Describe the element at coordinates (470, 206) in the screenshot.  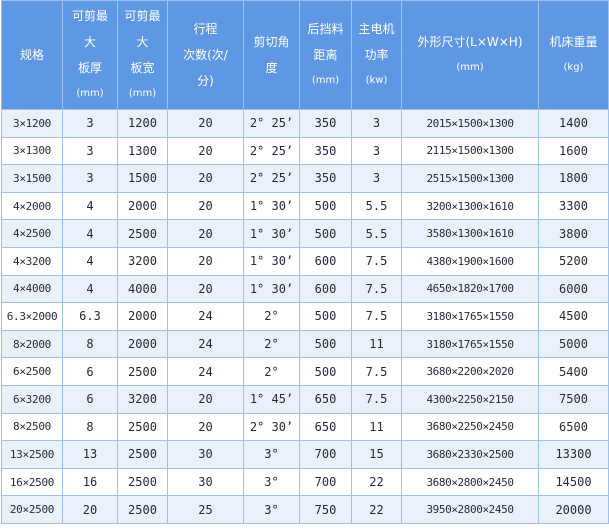
I see `cell-dims: 3200×1300×1610` at that location.